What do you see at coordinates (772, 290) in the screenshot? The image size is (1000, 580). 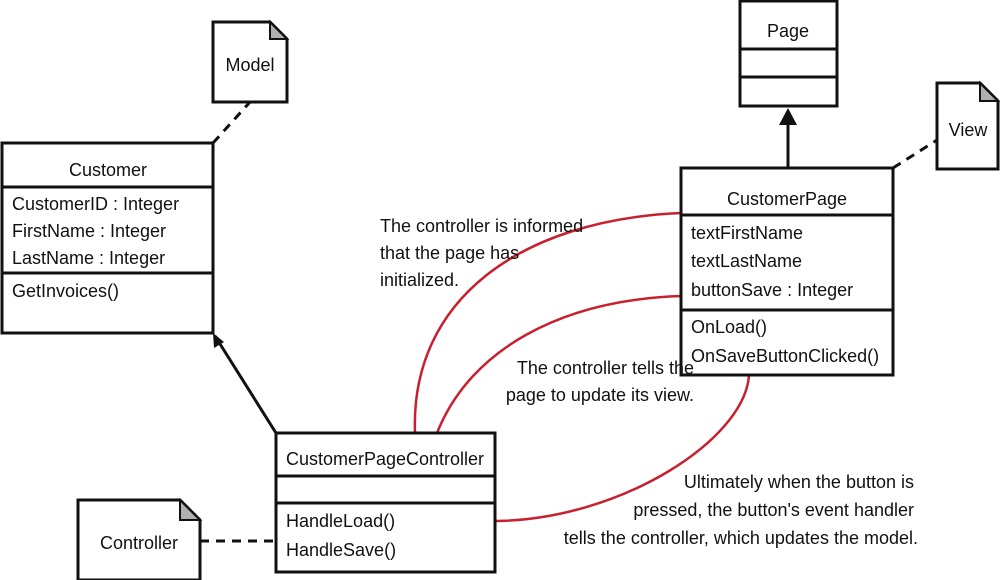 I see `attribute: buttonSave : Integer` at bounding box center [772, 290].